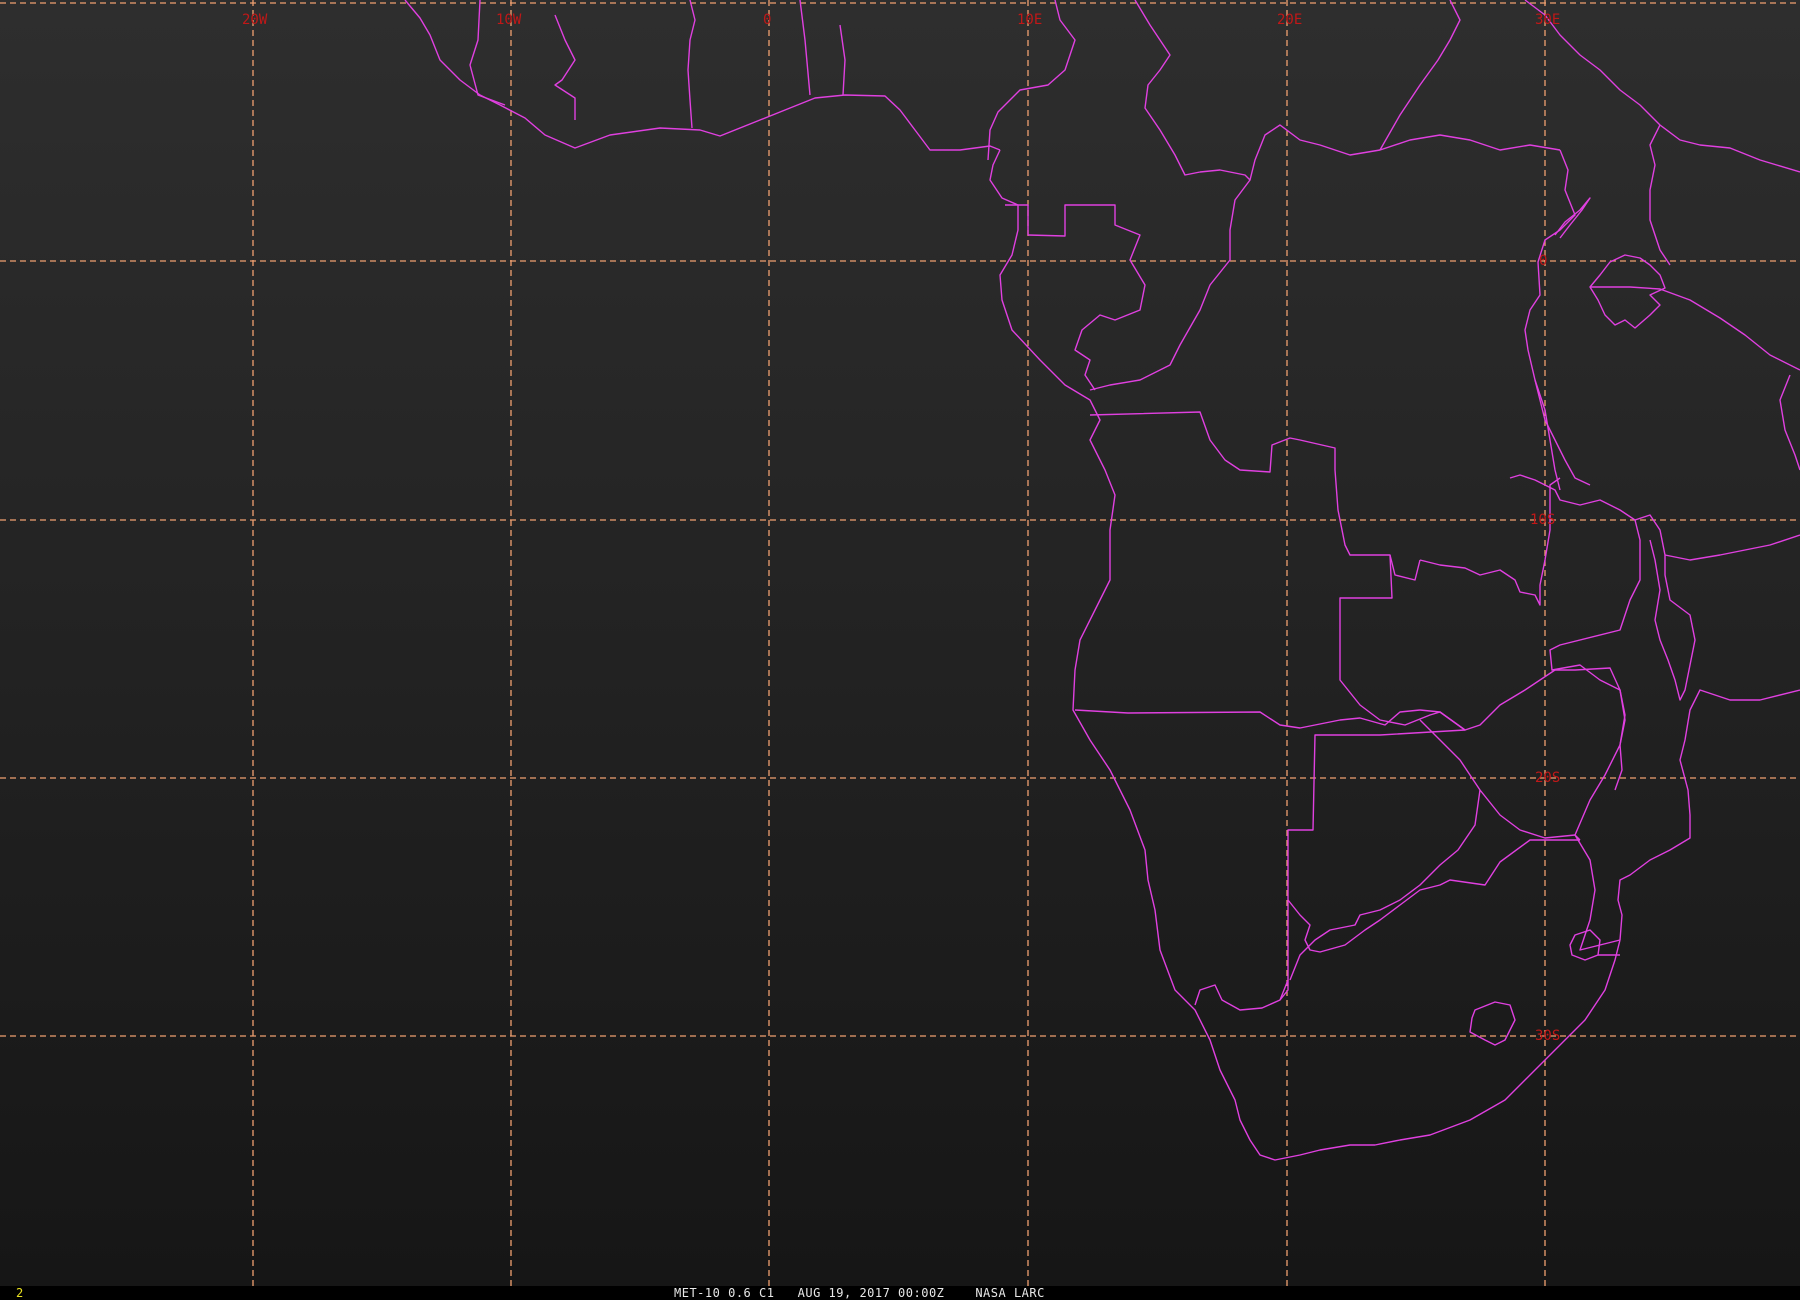 This screenshot has height=1300, width=1800. What do you see at coordinates (1543, 261) in the screenshot?
I see `lat-label-0: 0` at bounding box center [1543, 261].